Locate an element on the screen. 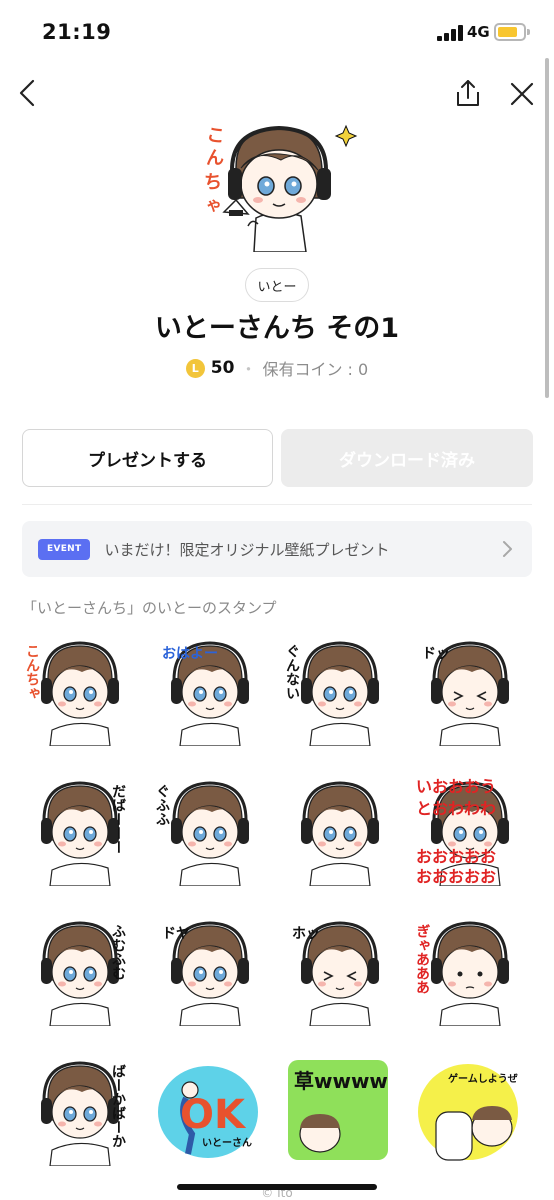 The height and width of the screenshot is (1200, 554). chevron-right-icon is located at coordinates (507, 549).